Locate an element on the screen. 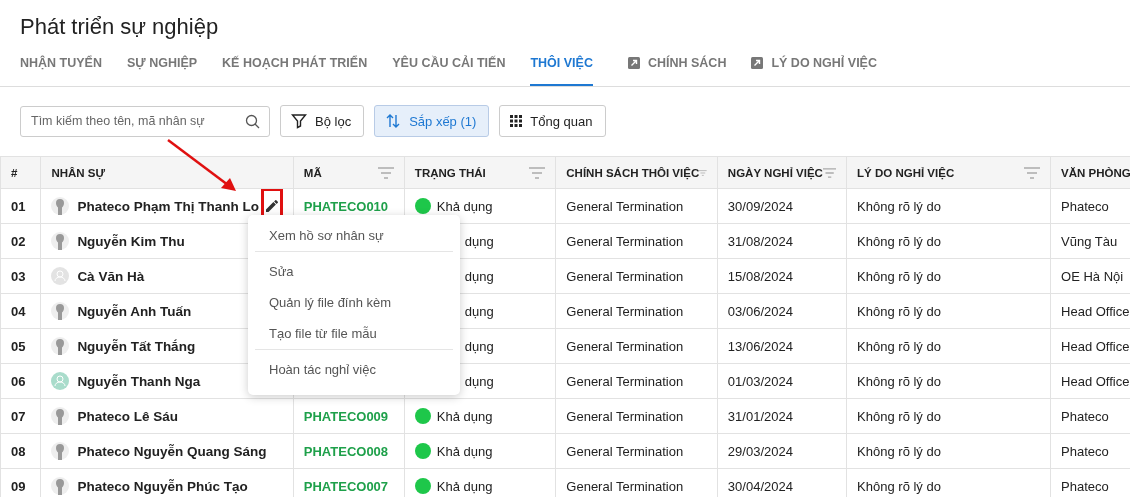  toolbar-button: Sắp xếp (1) is located at coordinates (432, 121).